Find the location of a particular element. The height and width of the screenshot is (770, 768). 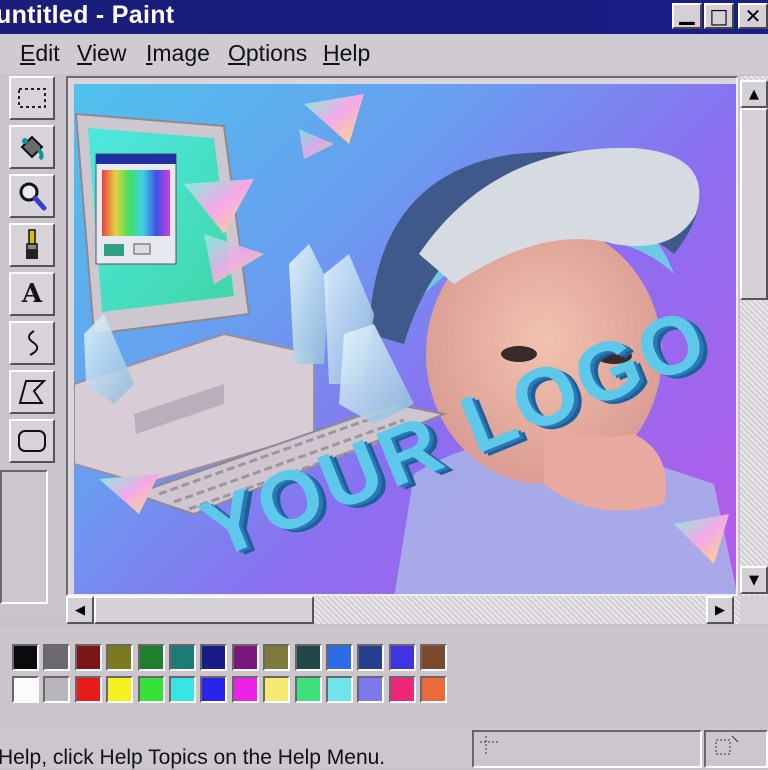

dashed-rectangle-icon is located at coordinates (32, 98).